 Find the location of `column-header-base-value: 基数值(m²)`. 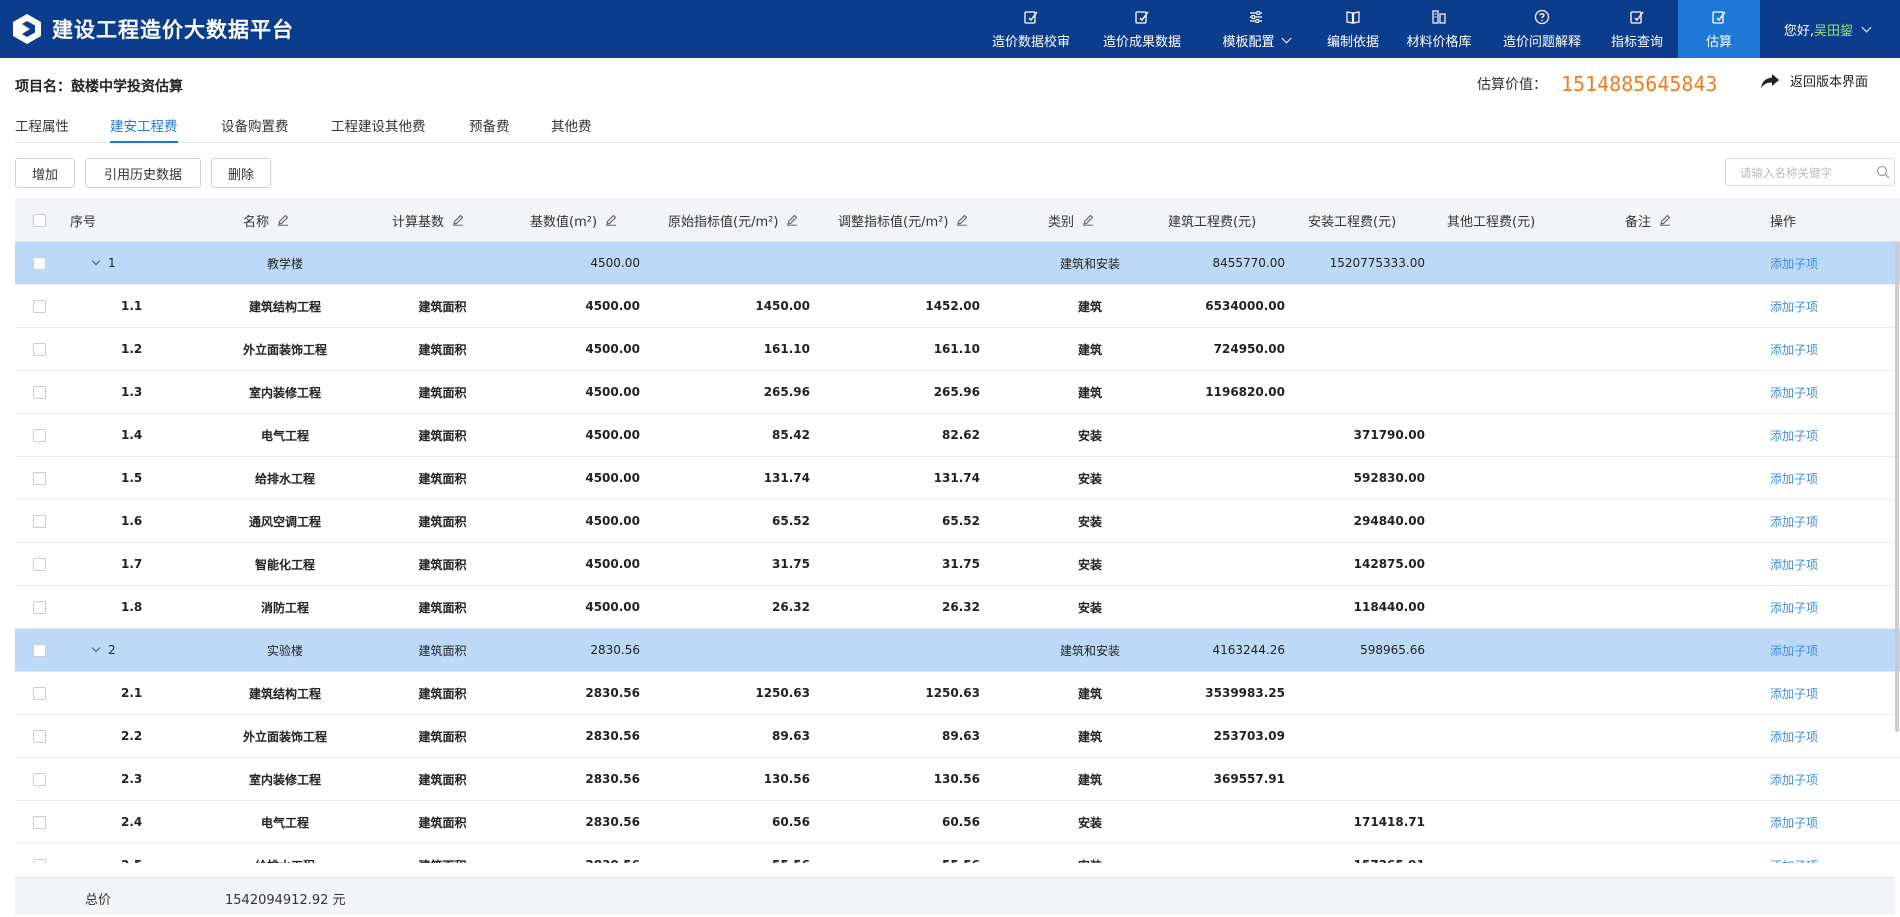

column-header-base-value: 基数值(m²) is located at coordinates (573, 220).